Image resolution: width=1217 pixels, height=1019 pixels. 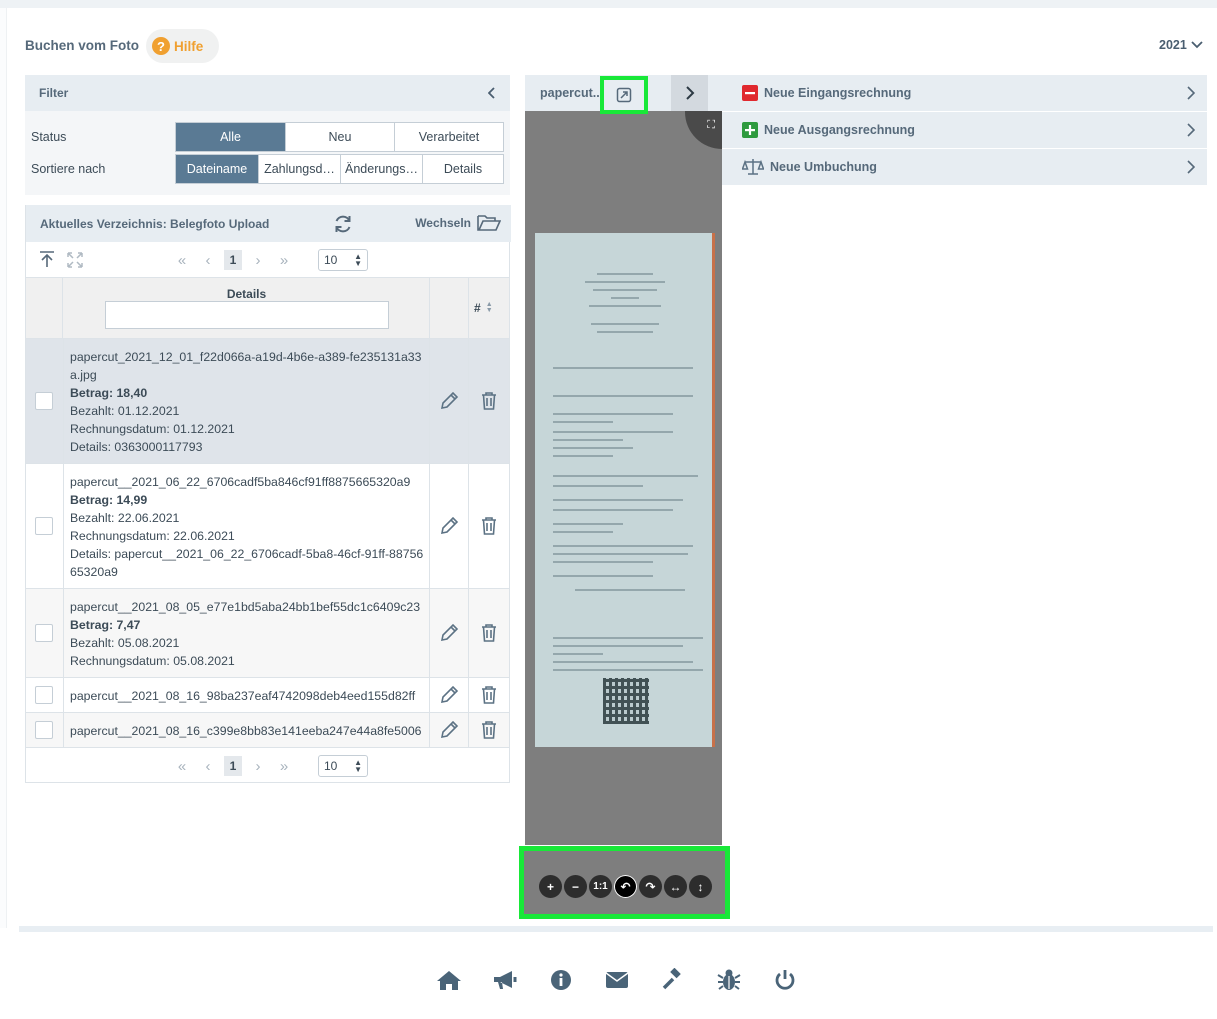 What do you see at coordinates (1197, 45) in the screenshot?
I see `chevron-down-icon` at bounding box center [1197, 45].